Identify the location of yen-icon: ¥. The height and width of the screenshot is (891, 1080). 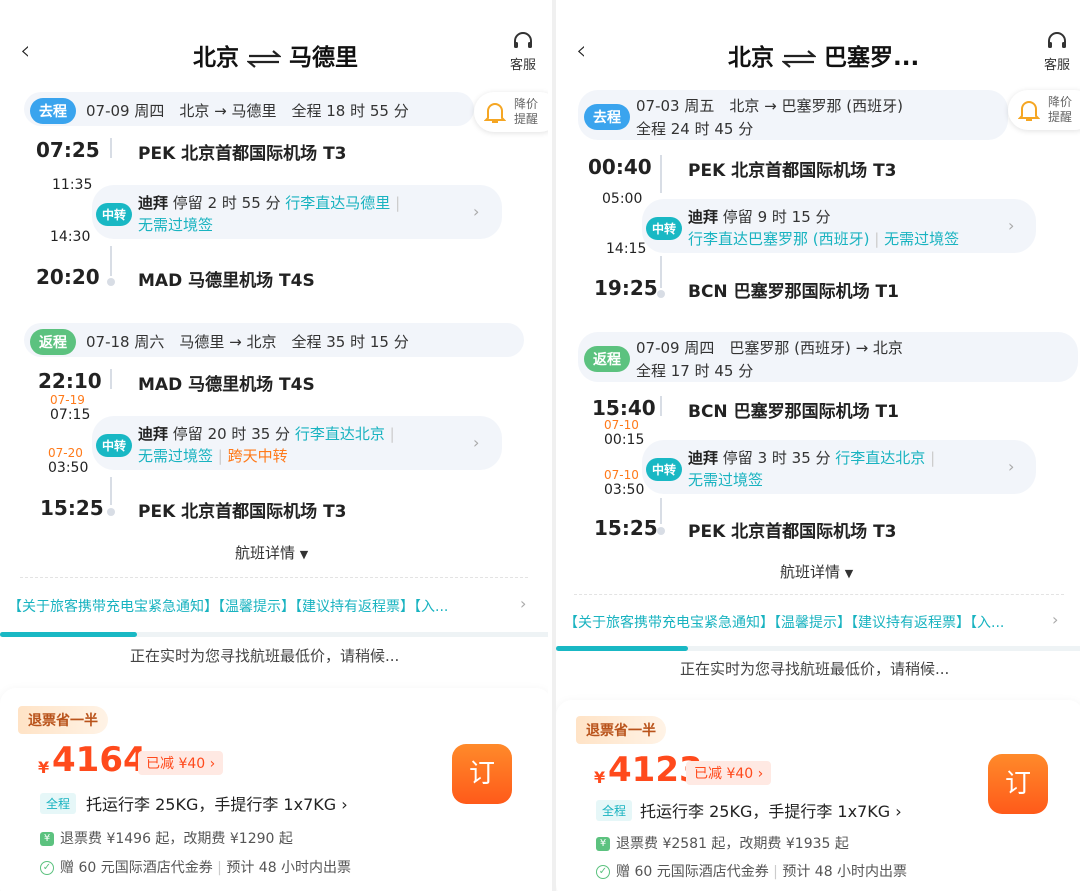
(603, 844).